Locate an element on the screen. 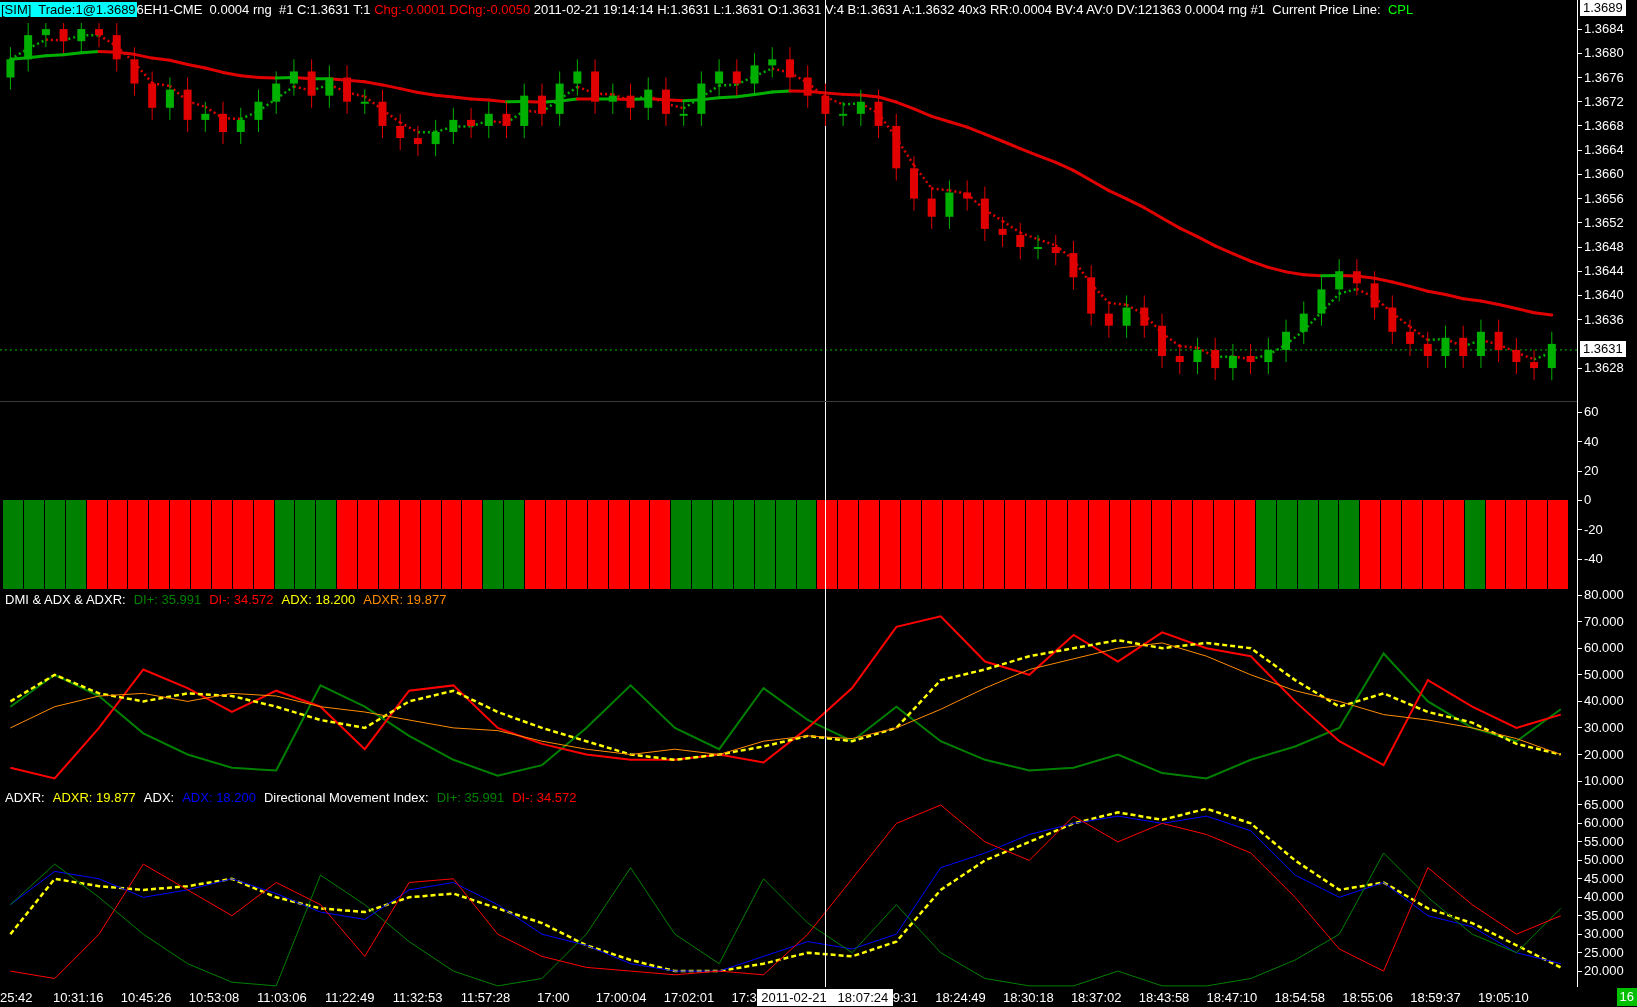 Image resolution: width=1637 pixels, height=1007 pixels. bar-count-label: 16 is located at coordinates (1626, 997).